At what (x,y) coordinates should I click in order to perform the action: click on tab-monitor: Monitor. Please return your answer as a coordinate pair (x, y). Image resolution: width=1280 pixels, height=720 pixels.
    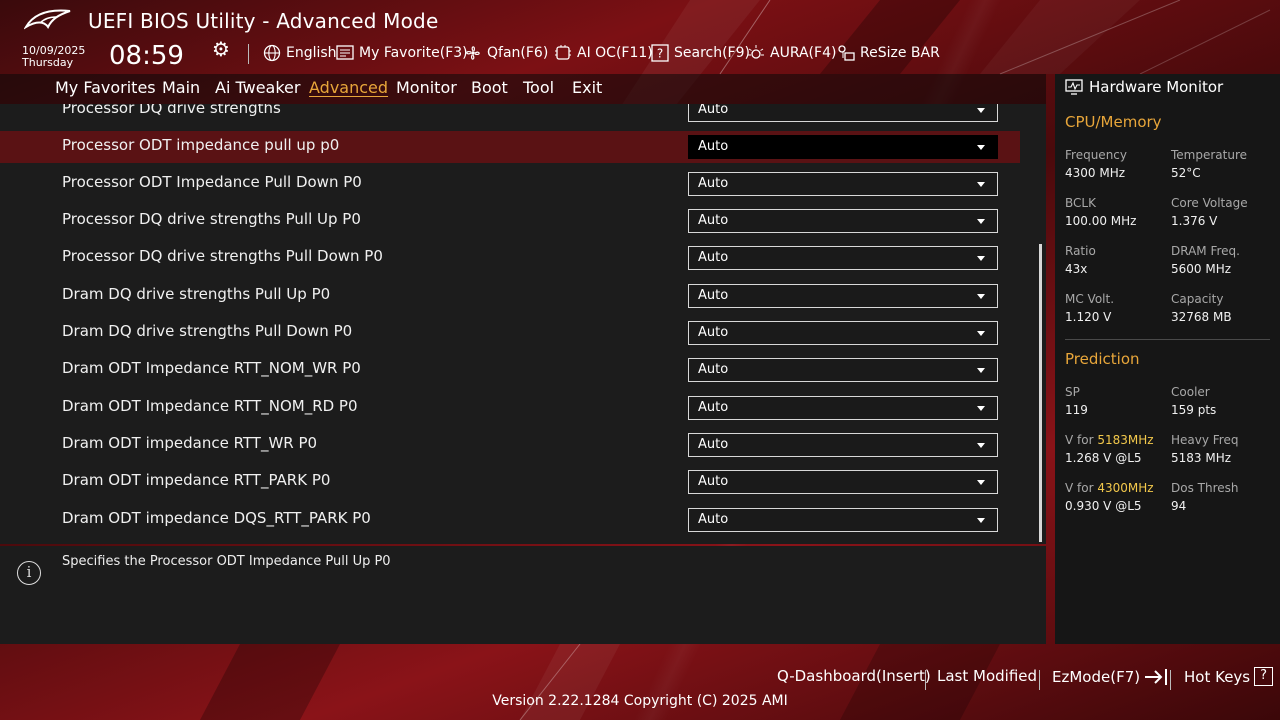
    Looking at the image, I should click on (426, 87).